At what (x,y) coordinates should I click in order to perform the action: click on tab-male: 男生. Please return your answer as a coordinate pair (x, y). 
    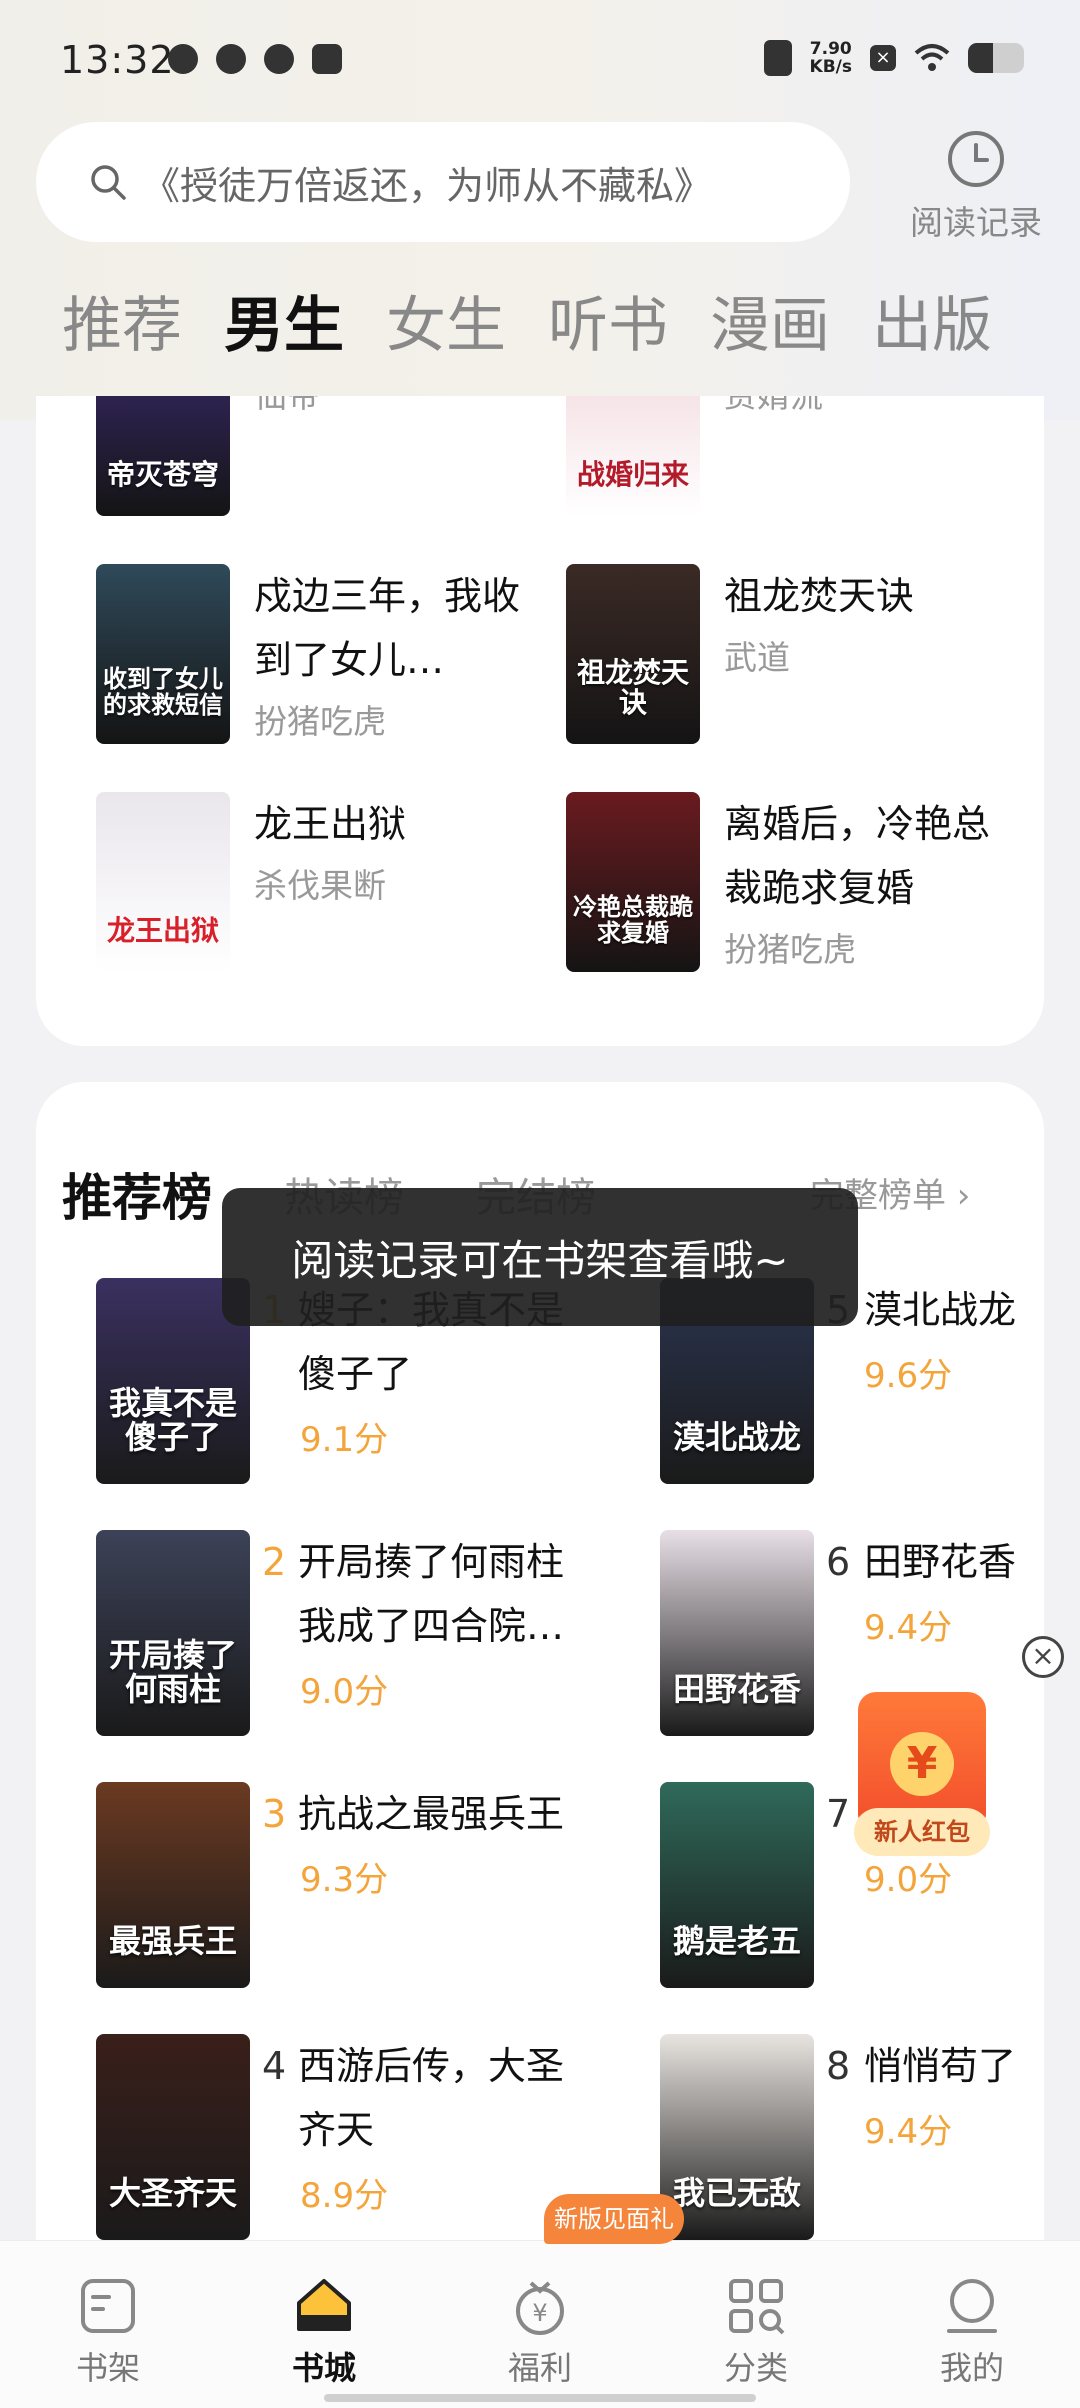
    Looking at the image, I should click on (284, 326).